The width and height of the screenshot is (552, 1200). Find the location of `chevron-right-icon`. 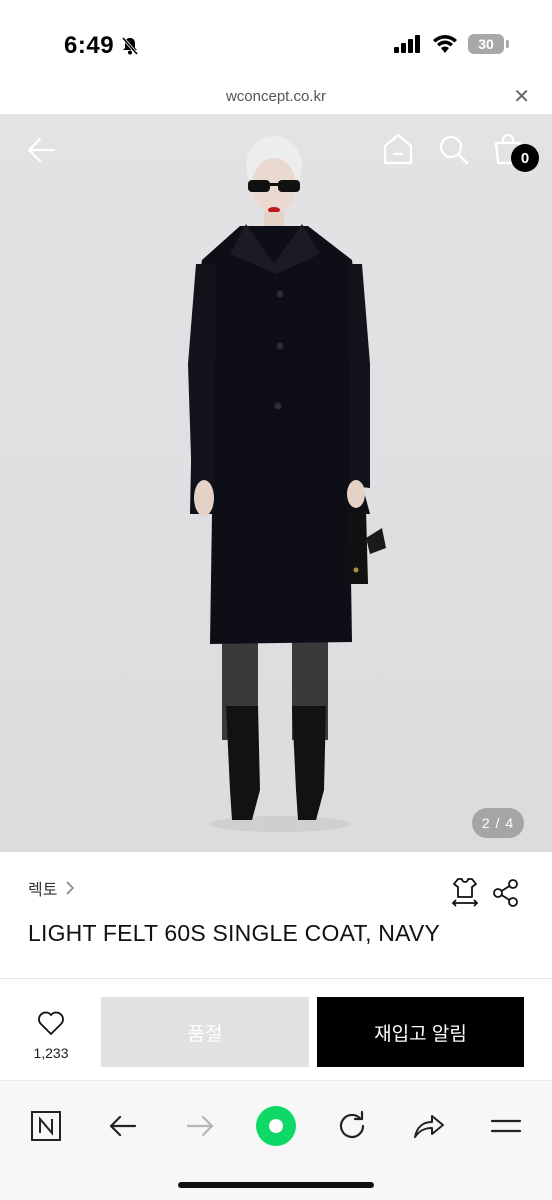

chevron-right-icon is located at coordinates (70, 888).